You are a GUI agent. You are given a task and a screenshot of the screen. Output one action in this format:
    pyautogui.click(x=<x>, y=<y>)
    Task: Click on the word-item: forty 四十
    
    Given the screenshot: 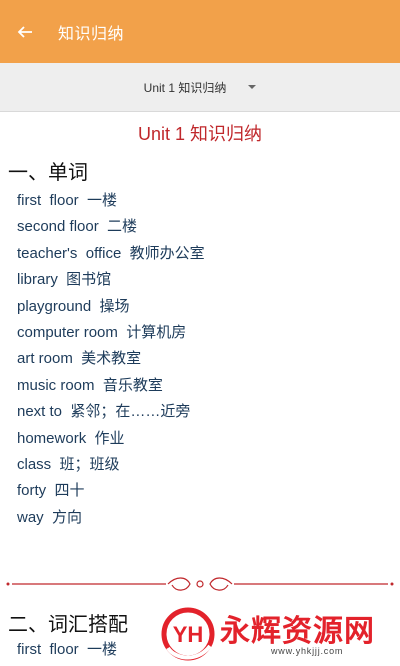 What is the action you would take?
    pyautogui.click(x=51, y=491)
    